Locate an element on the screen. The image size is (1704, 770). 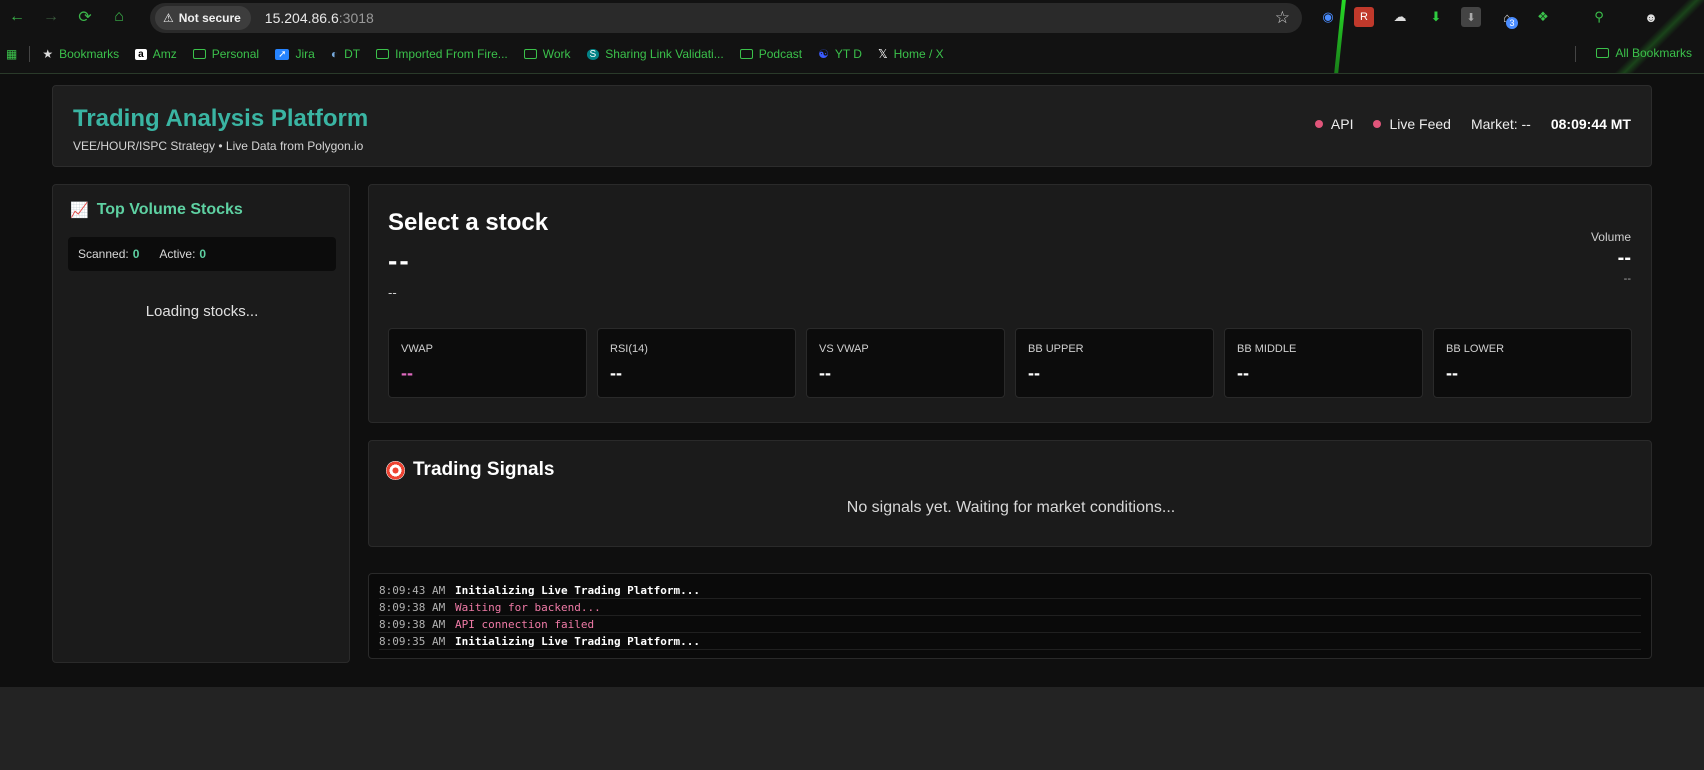
live-feed-status: Live Feed is located at coordinates (1412, 124).